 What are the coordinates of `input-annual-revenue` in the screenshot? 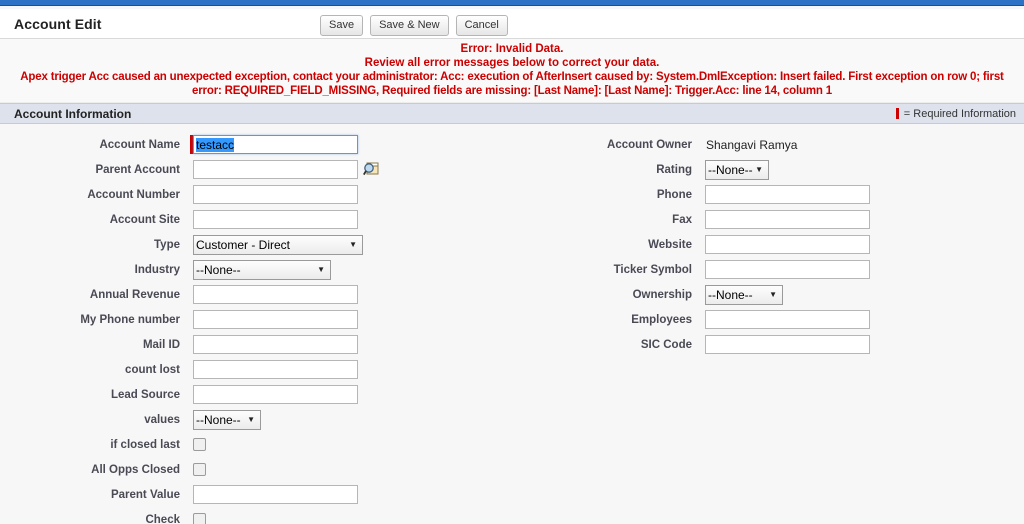 It's located at (275, 294).